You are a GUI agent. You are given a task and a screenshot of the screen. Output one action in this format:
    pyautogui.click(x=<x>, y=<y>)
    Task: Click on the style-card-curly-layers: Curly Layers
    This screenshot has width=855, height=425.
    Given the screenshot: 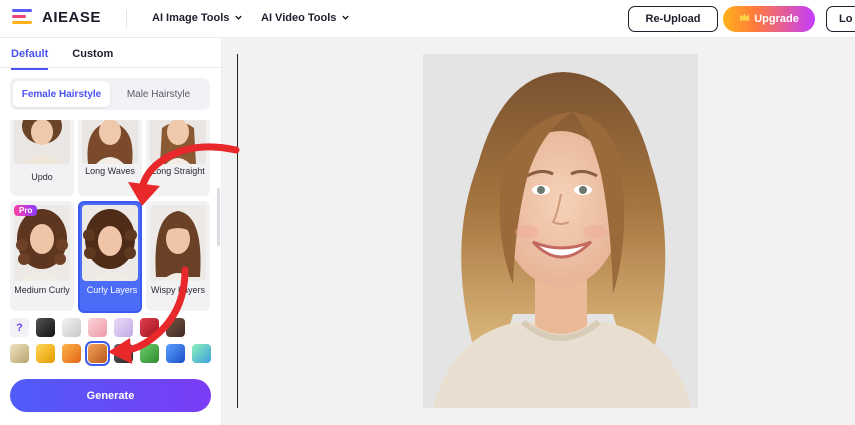 What is the action you would take?
    pyautogui.click(x=110, y=257)
    